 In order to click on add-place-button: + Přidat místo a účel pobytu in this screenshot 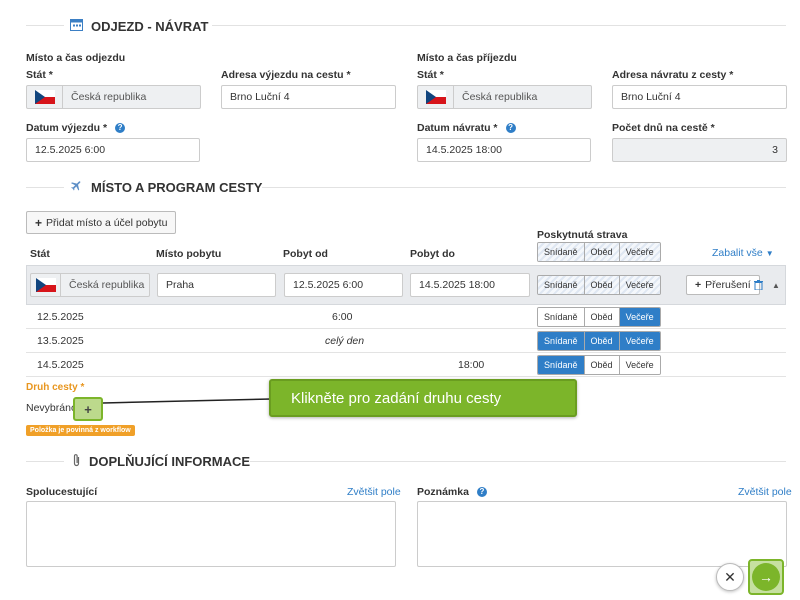, I will do `click(101, 222)`.